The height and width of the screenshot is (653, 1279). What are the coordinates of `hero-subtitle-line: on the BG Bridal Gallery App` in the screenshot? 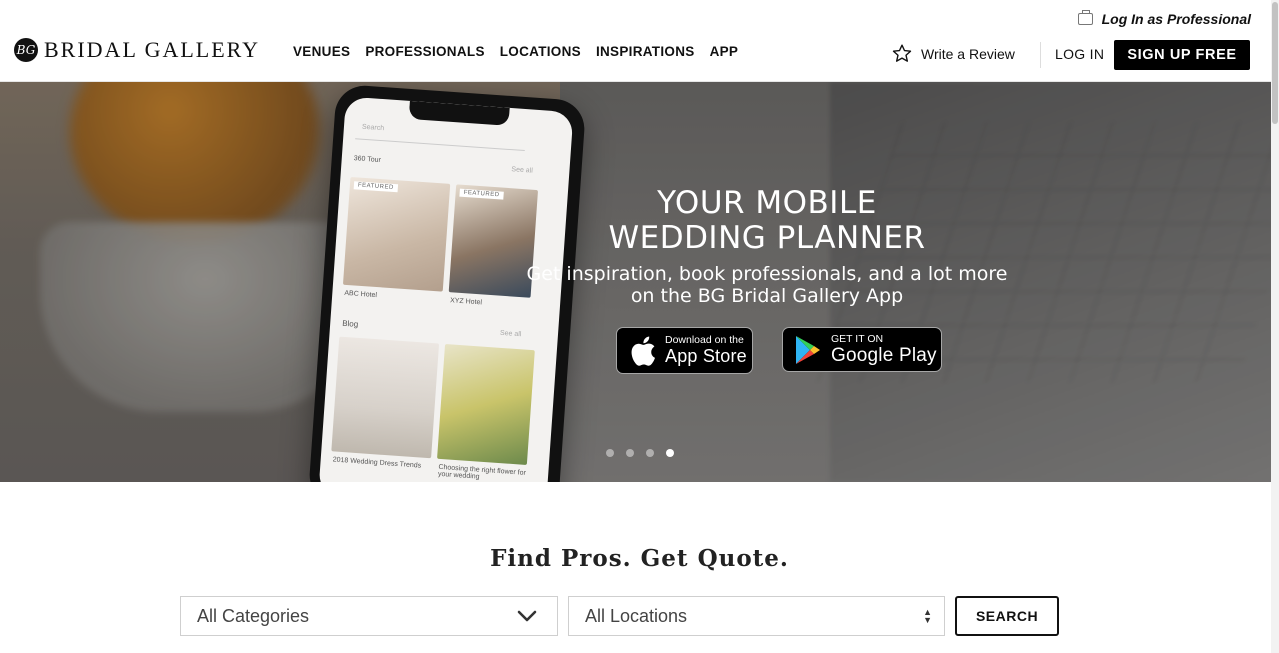 It's located at (767, 296).